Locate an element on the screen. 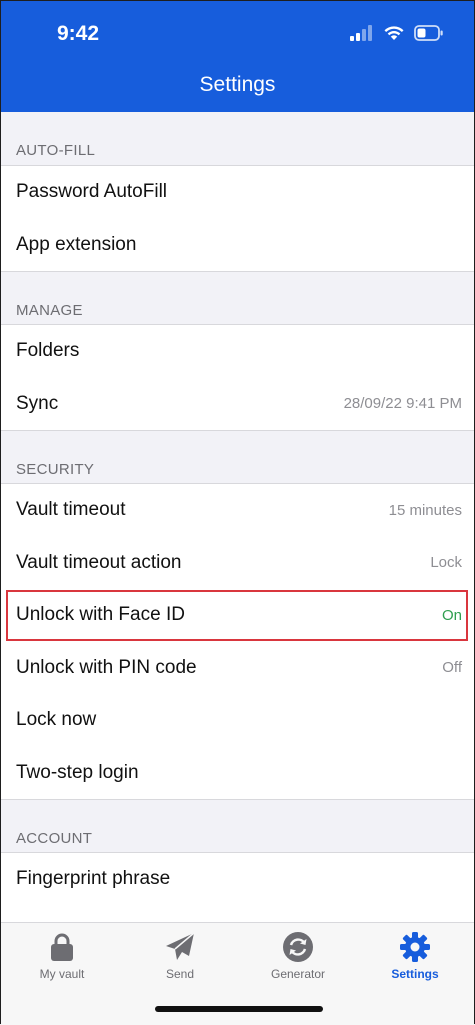 The height and width of the screenshot is (1025, 475). row-label: Two-step login is located at coordinates (77, 772).